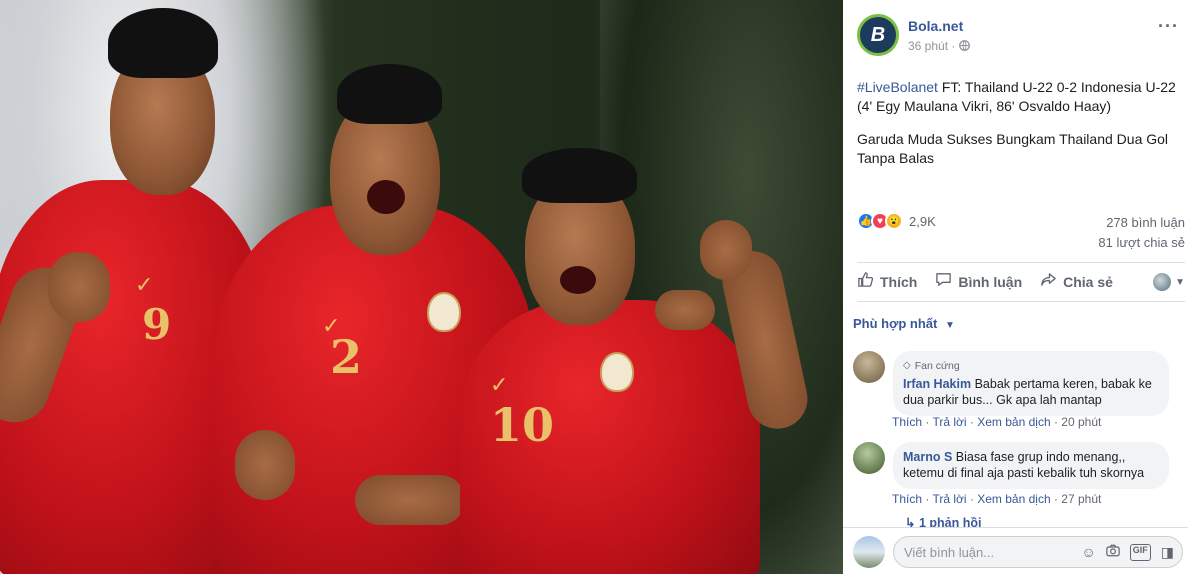 This screenshot has width=1188, height=574. I want to click on comment-sort-dropdown: Phù hợp nhất ▼, so click(904, 323).